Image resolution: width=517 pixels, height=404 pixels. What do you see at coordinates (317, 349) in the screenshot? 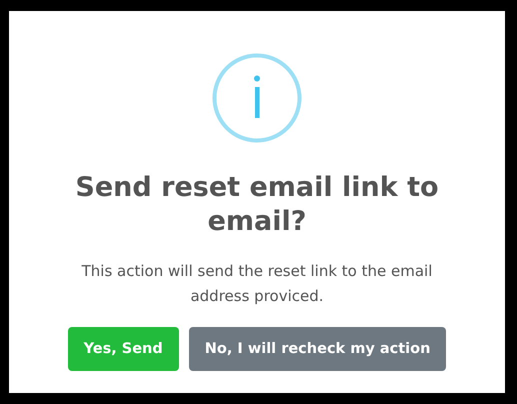
I see `cancel-button: No, I will recheck my action` at bounding box center [317, 349].